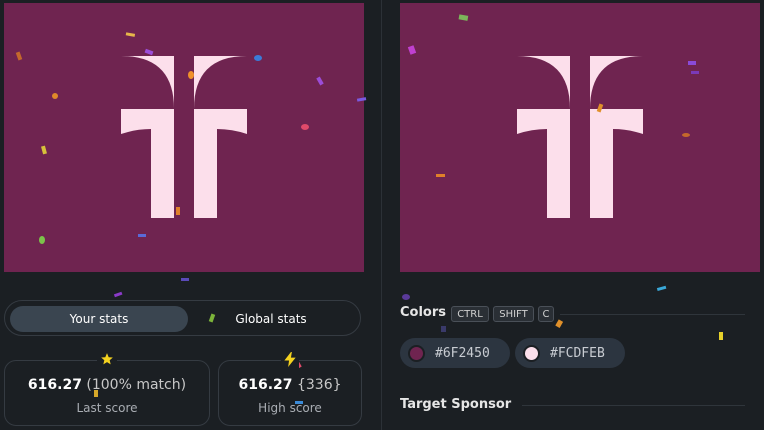 This screenshot has width=764, height=430. I want to click on last-score-value: 616.27, so click(54, 385).